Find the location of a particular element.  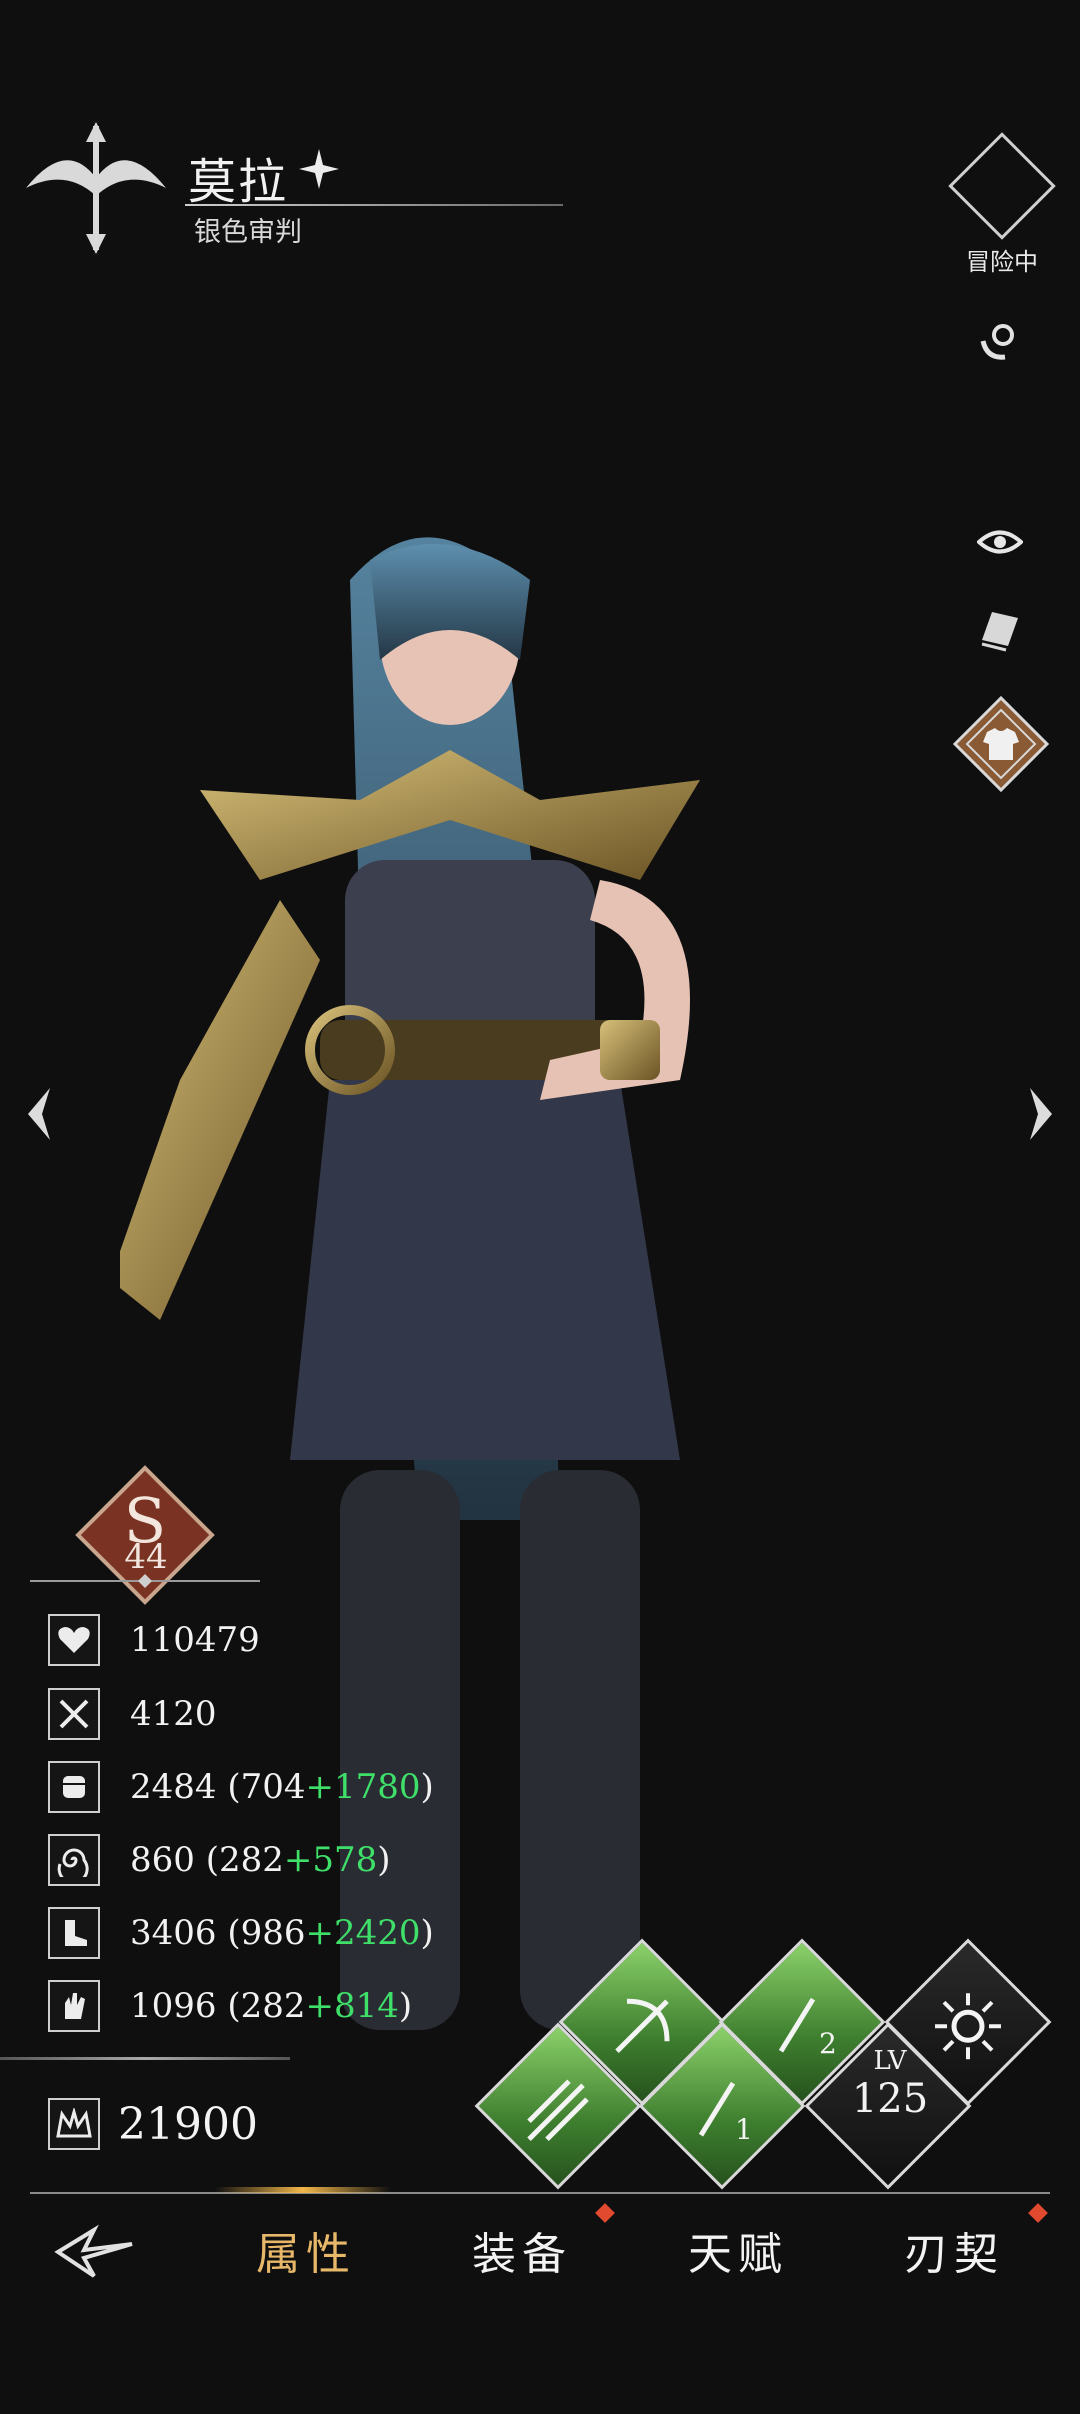

hand-icon is located at coordinates (74, 2006).